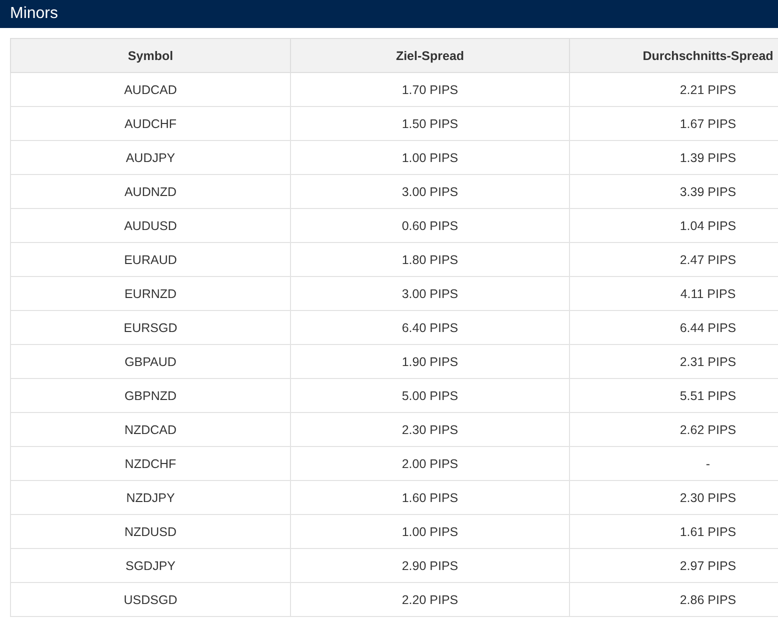  What do you see at coordinates (150, 55) in the screenshot?
I see `column-header: Symbol` at bounding box center [150, 55].